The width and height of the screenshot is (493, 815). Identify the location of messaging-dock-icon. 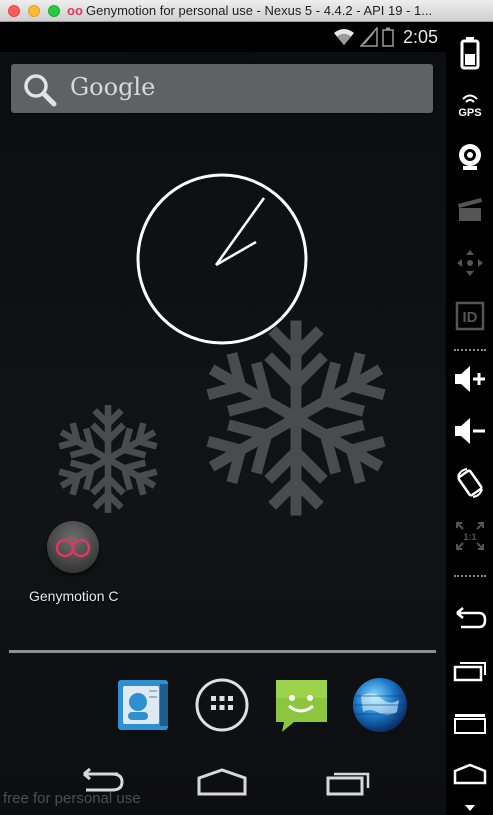
(301, 705).